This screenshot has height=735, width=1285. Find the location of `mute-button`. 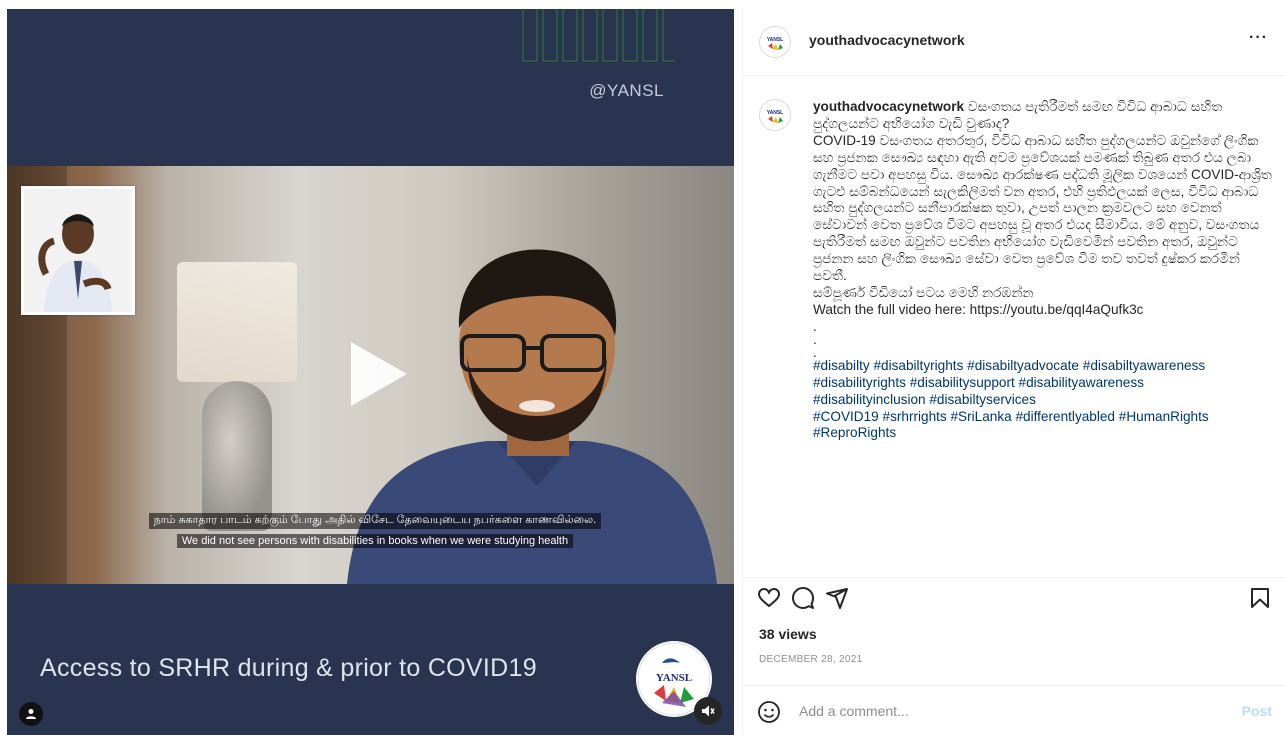

mute-button is located at coordinates (708, 711).